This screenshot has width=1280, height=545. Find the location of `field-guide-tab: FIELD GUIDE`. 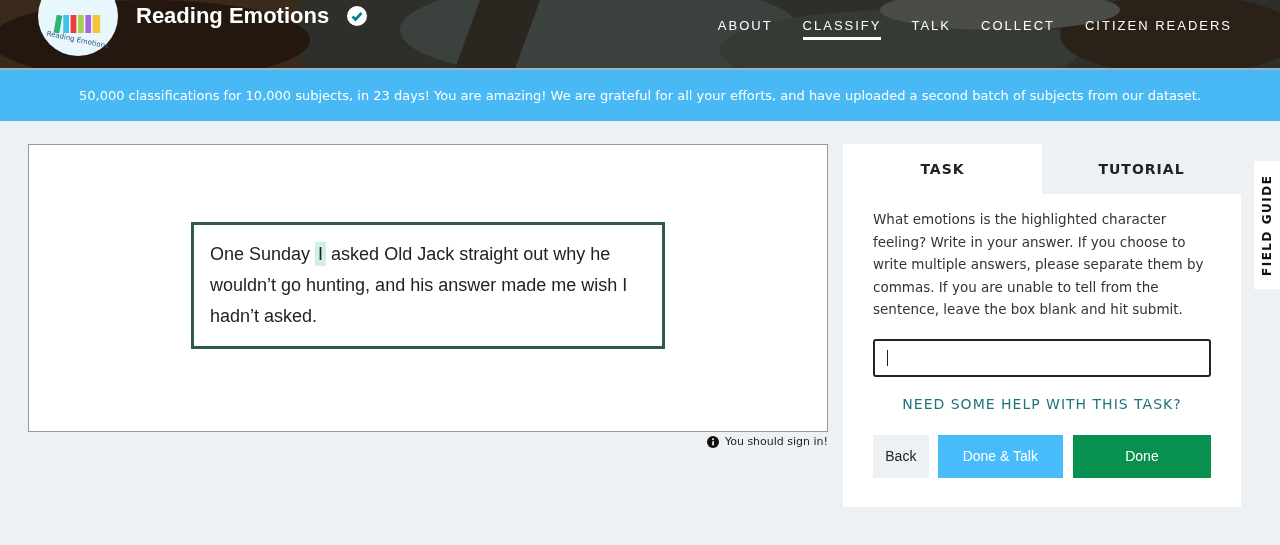

field-guide-tab: FIELD GUIDE is located at coordinates (1267, 225).